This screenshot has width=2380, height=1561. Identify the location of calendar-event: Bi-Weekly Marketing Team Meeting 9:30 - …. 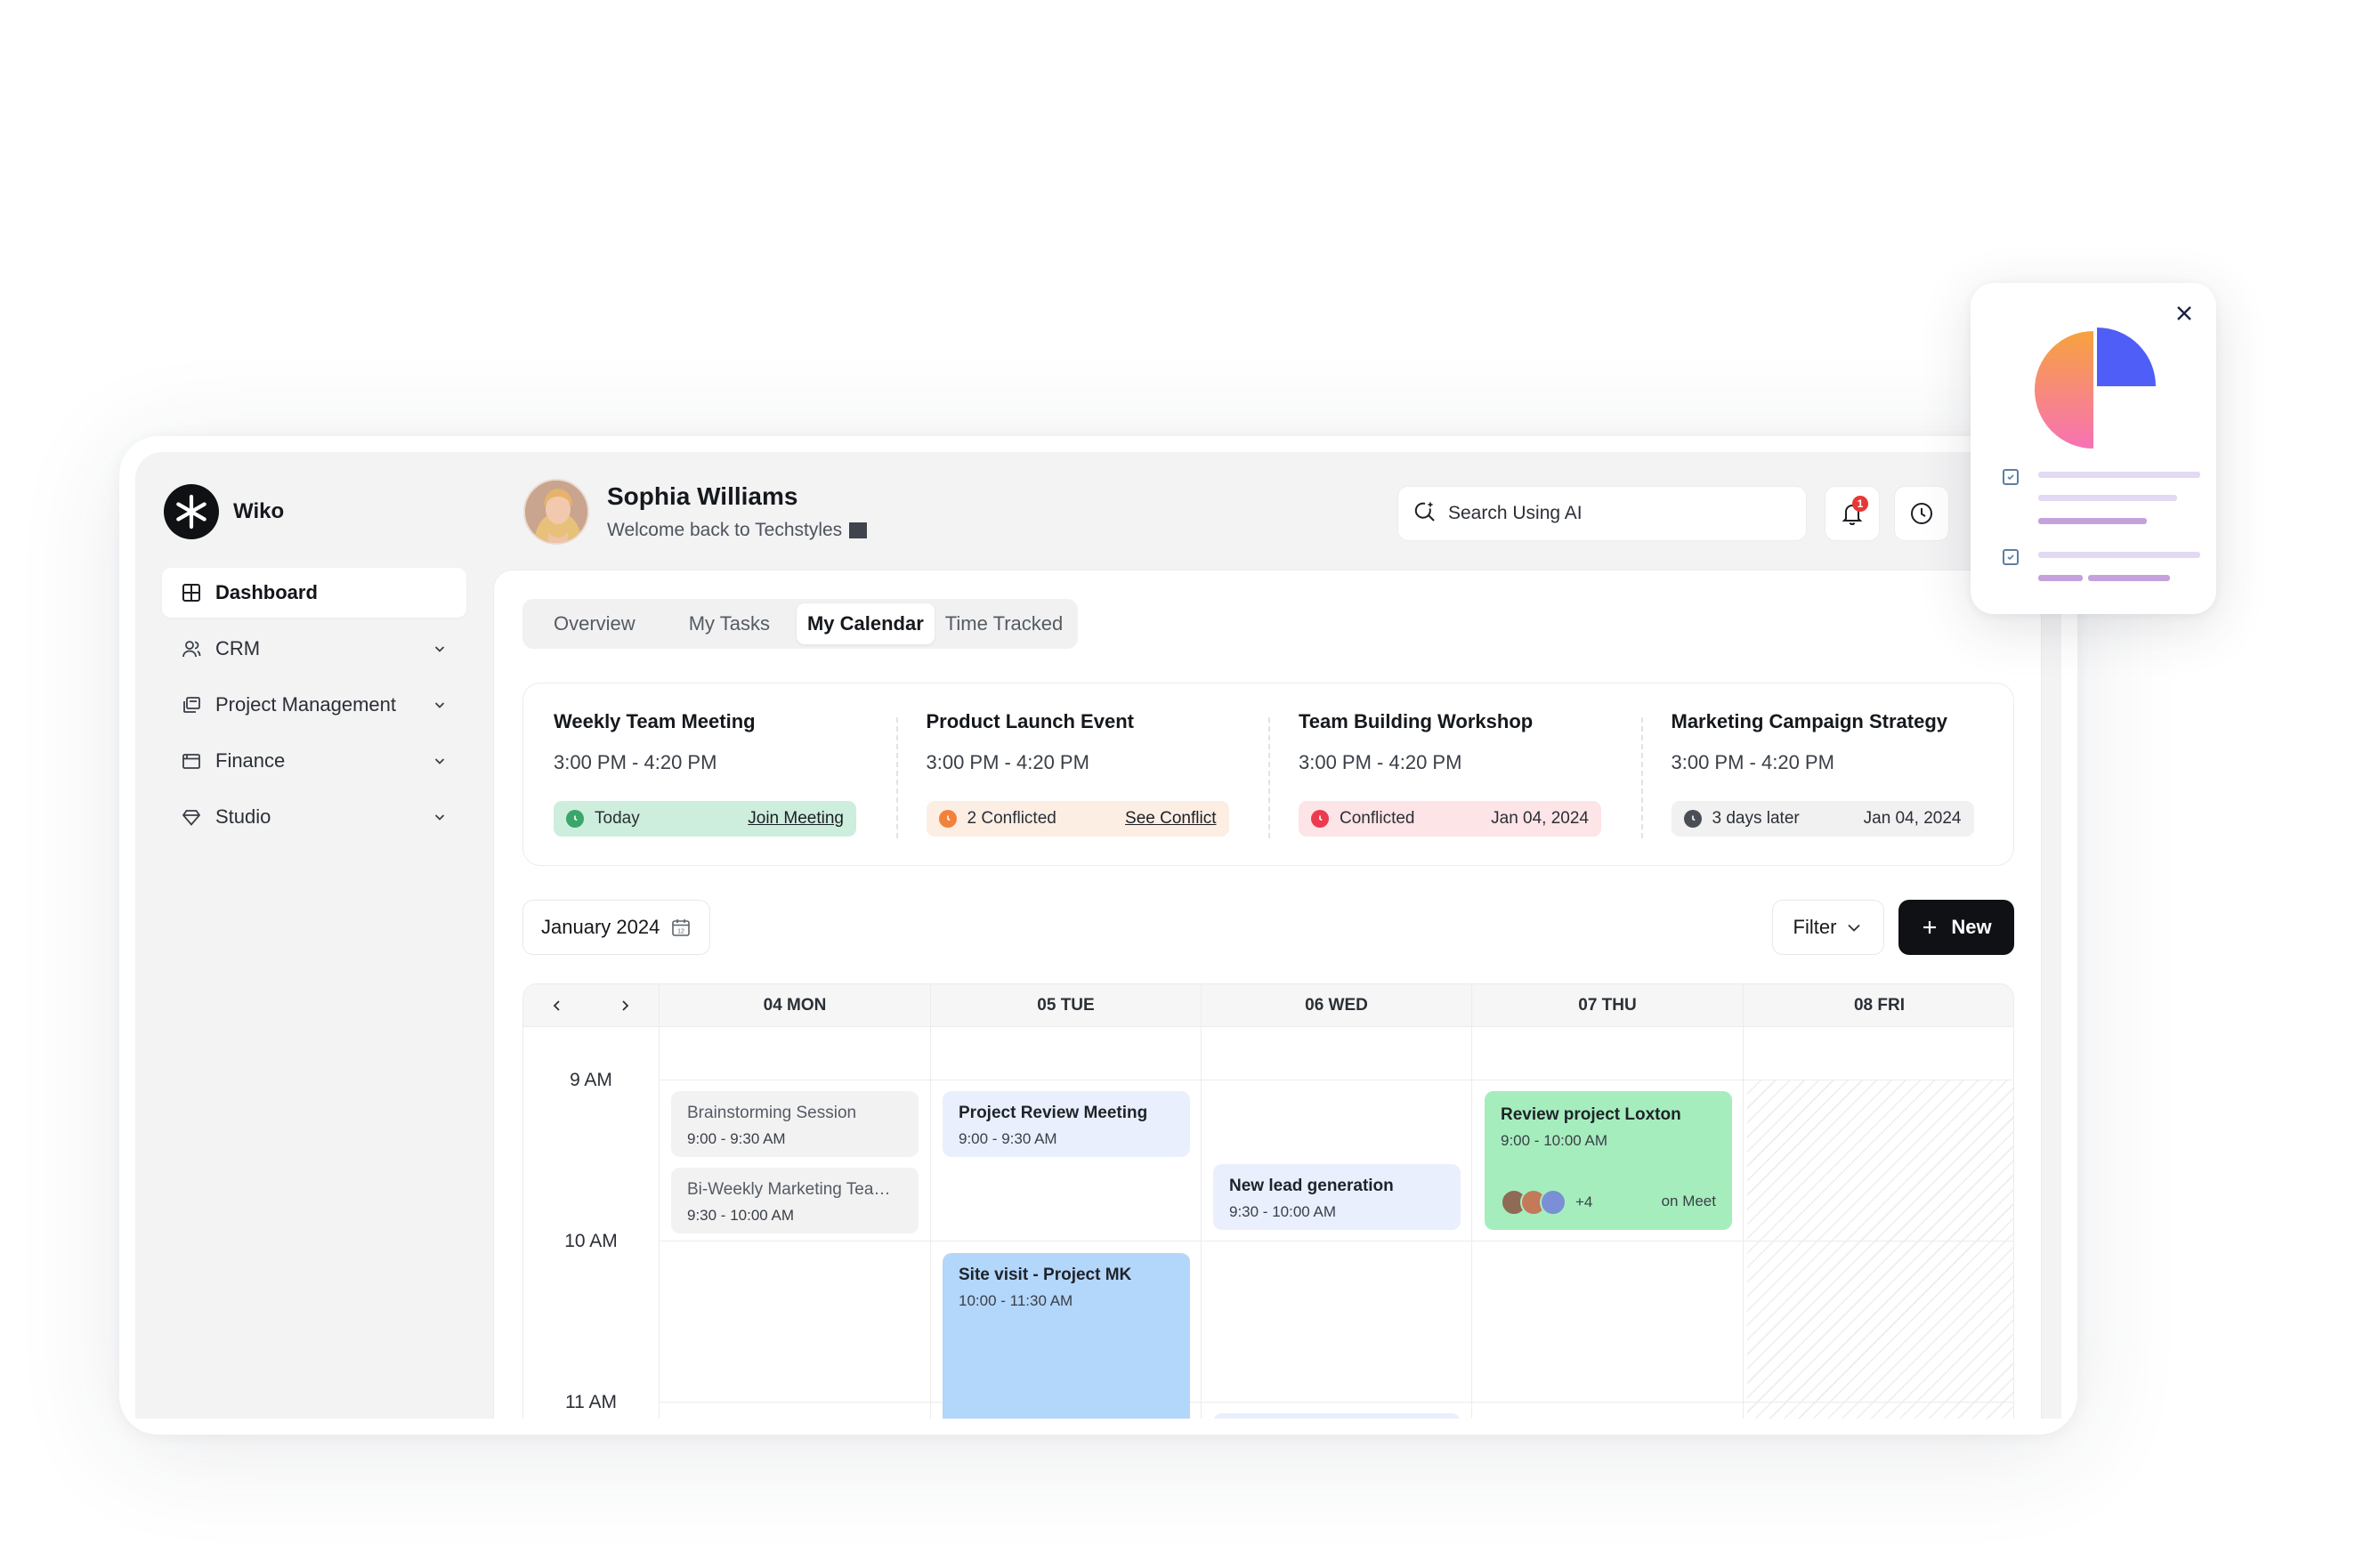
(795, 1200).